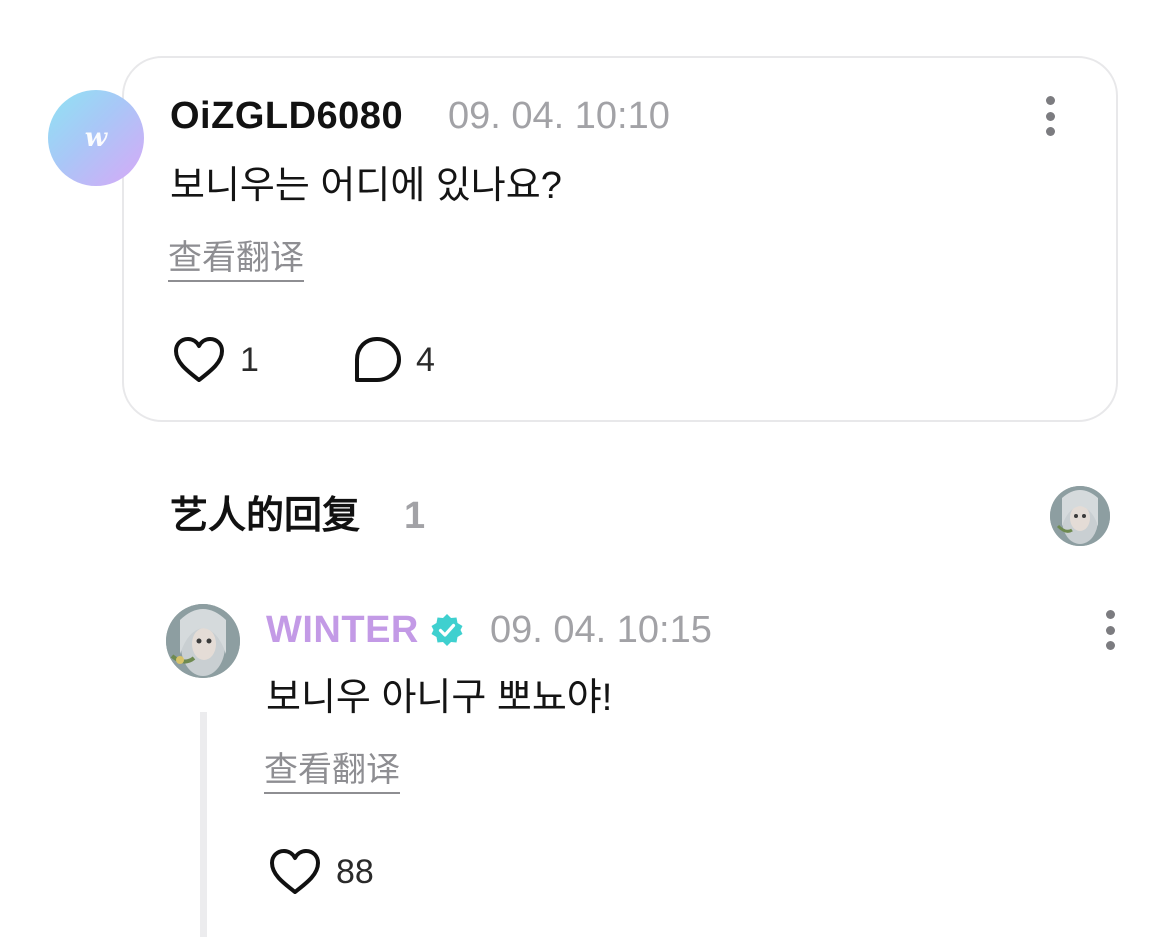 This screenshot has height=937, width=1170. Describe the element at coordinates (447, 630) in the screenshot. I see `verified-badge-icon` at that location.